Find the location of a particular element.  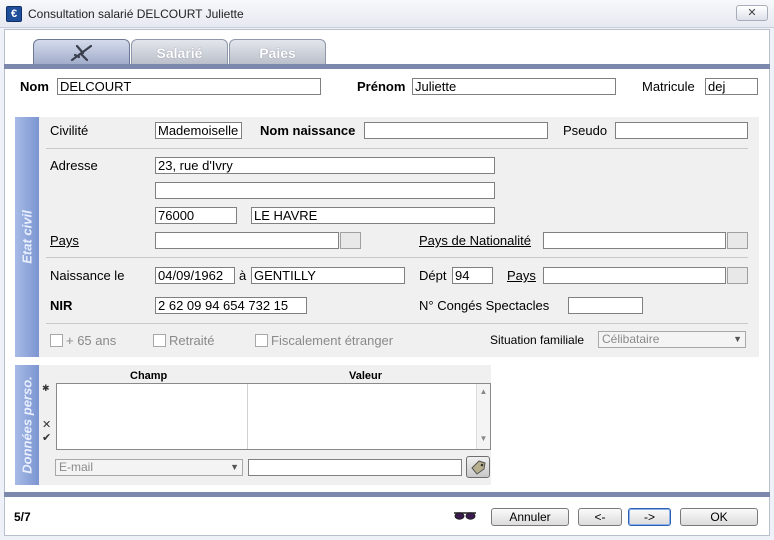

app-icon: € is located at coordinates (14, 14).